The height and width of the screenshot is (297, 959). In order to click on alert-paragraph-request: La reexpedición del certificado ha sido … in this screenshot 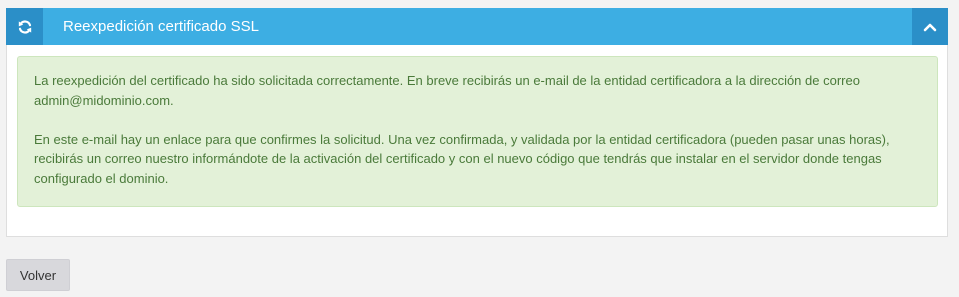, I will do `click(447, 90)`.